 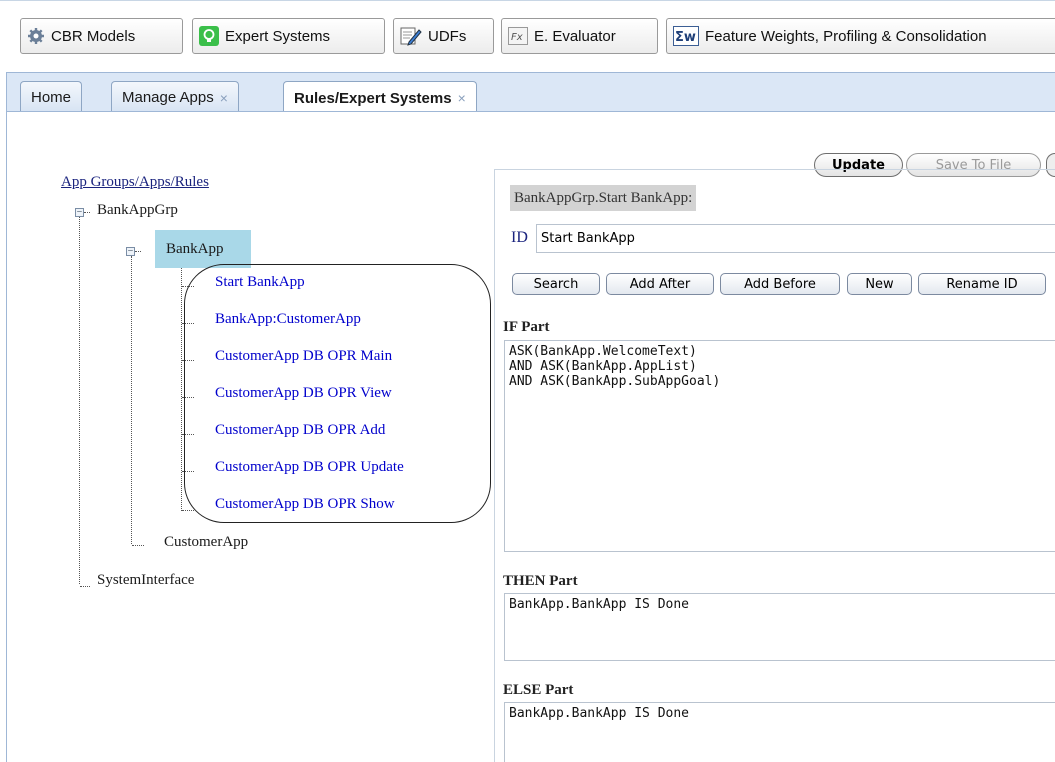 I want to click on tab-rules-expert-systems: Rules/Expert Systems ×, so click(x=380, y=97).